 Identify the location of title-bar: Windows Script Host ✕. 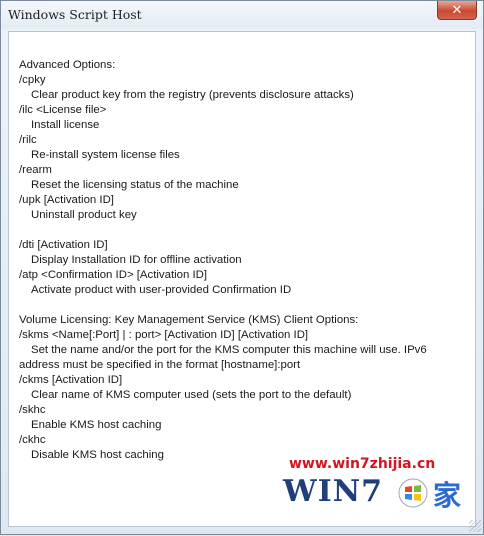
(242, 15).